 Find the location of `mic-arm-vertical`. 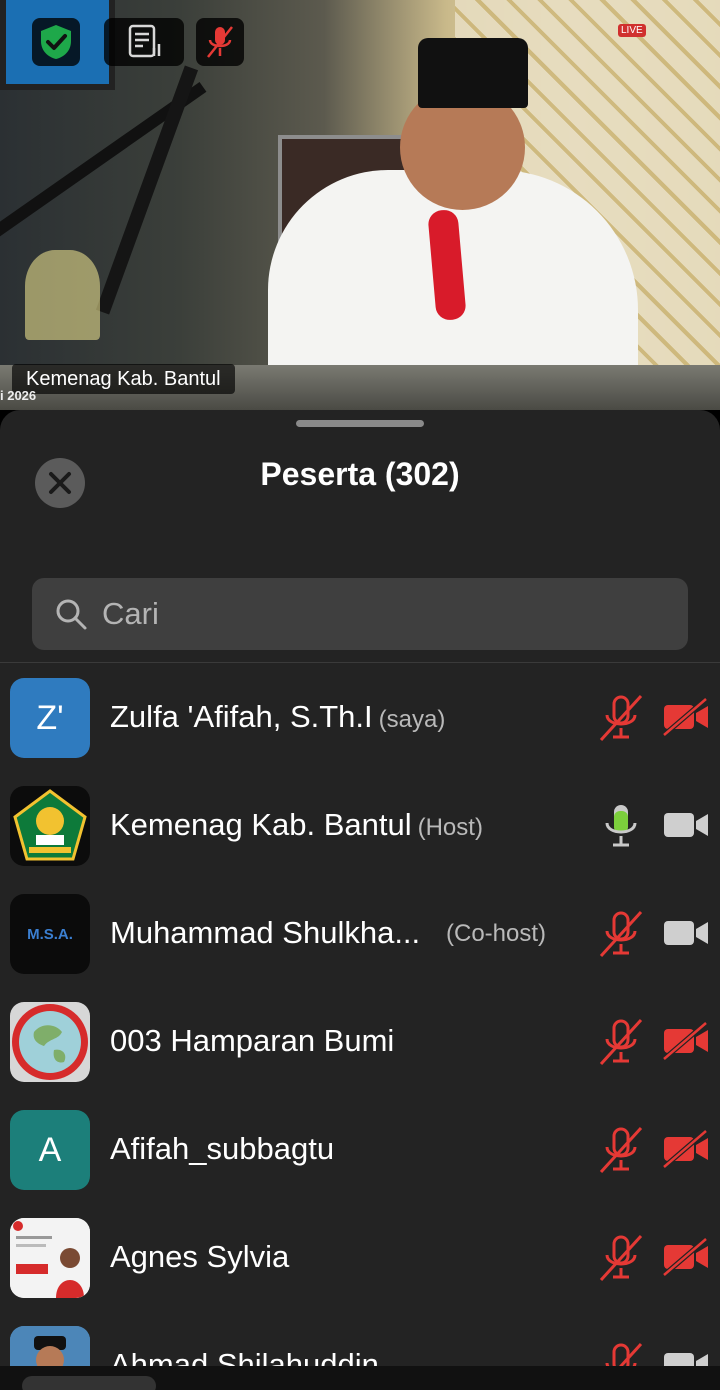

mic-arm-vertical is located at coordinates (147, 190).